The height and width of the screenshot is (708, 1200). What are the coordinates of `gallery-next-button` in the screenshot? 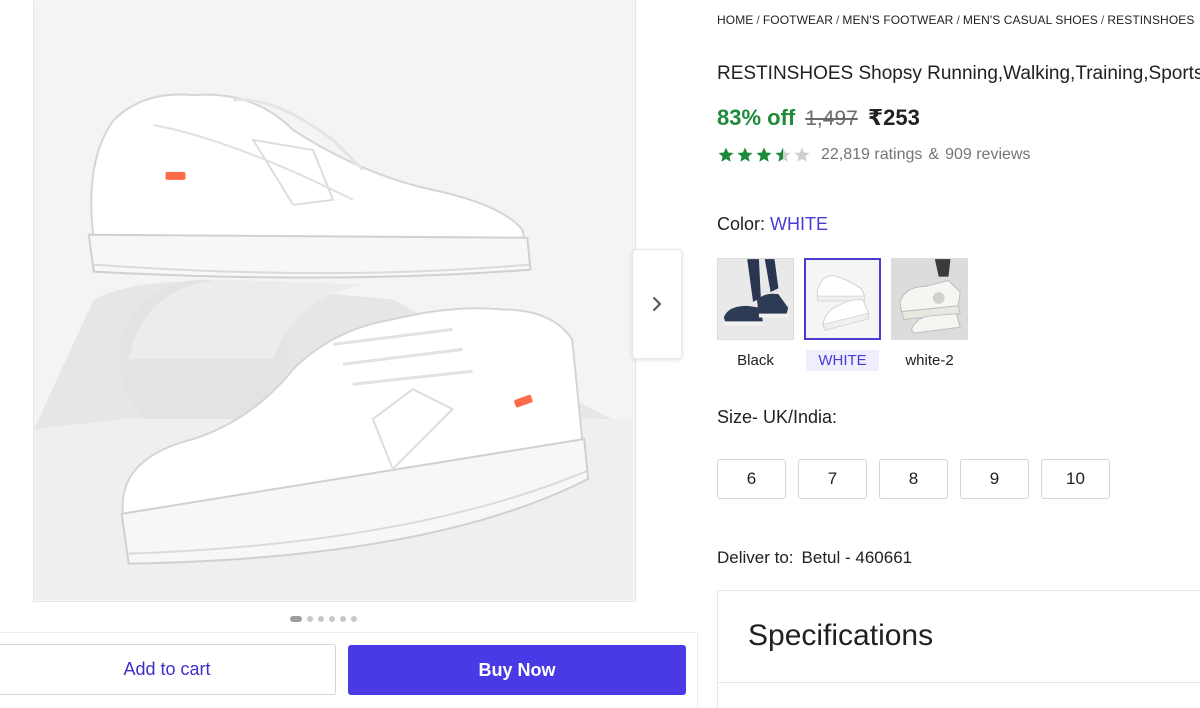 It's located at (657, 304).